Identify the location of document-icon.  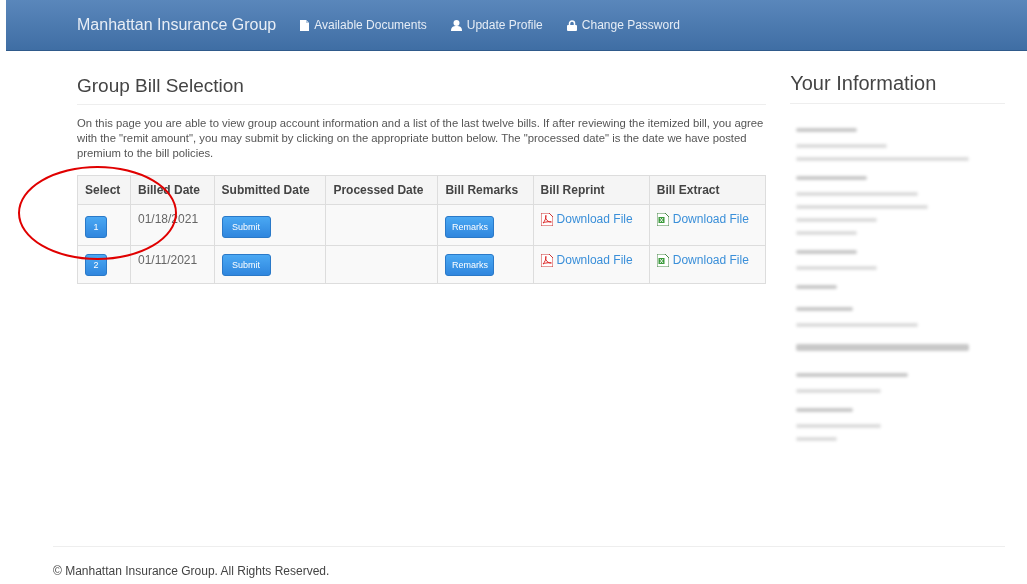
(305, 25).